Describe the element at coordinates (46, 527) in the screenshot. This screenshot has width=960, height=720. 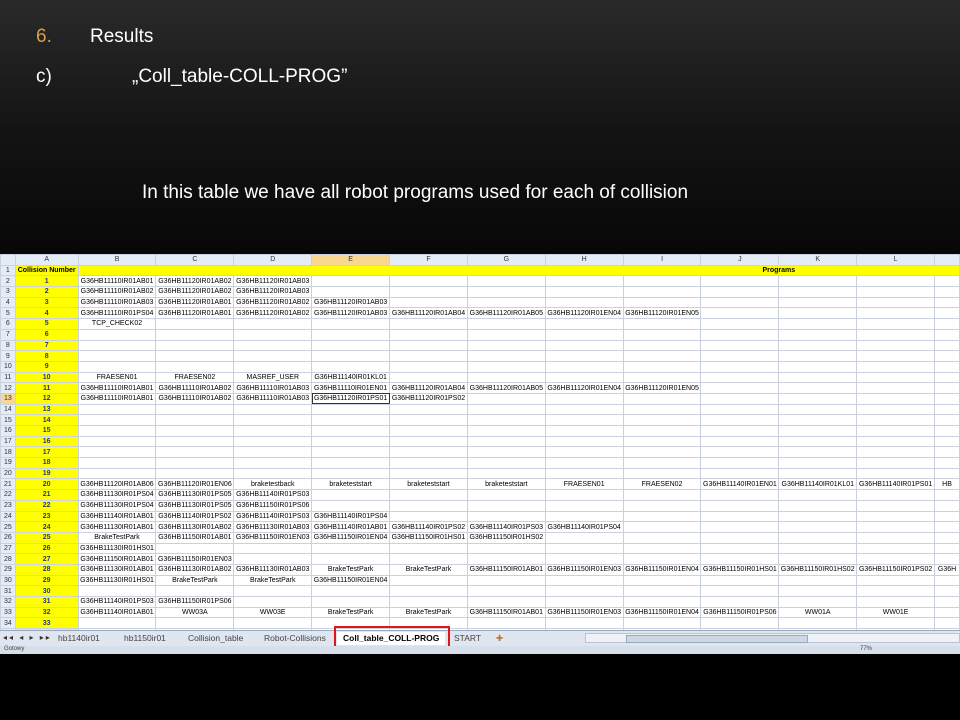
I see `collision-number-cell: 24` at that location.